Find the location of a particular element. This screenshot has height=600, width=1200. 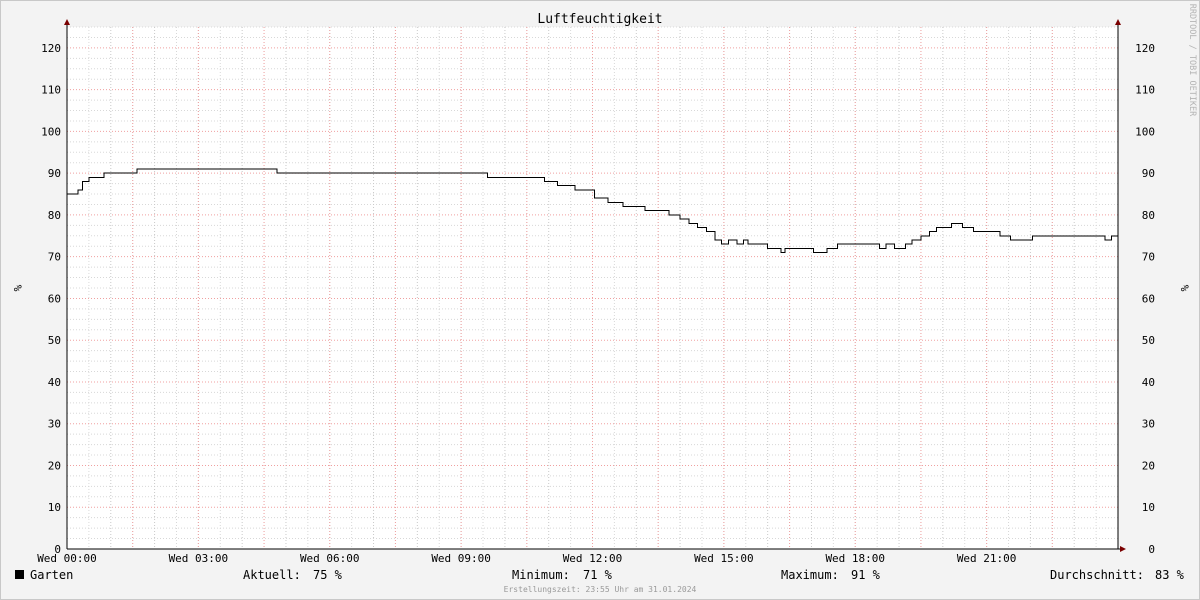

vertical-credit: RRDTOOL / TOBI OETIKER is located at coordinates (1192, 60).